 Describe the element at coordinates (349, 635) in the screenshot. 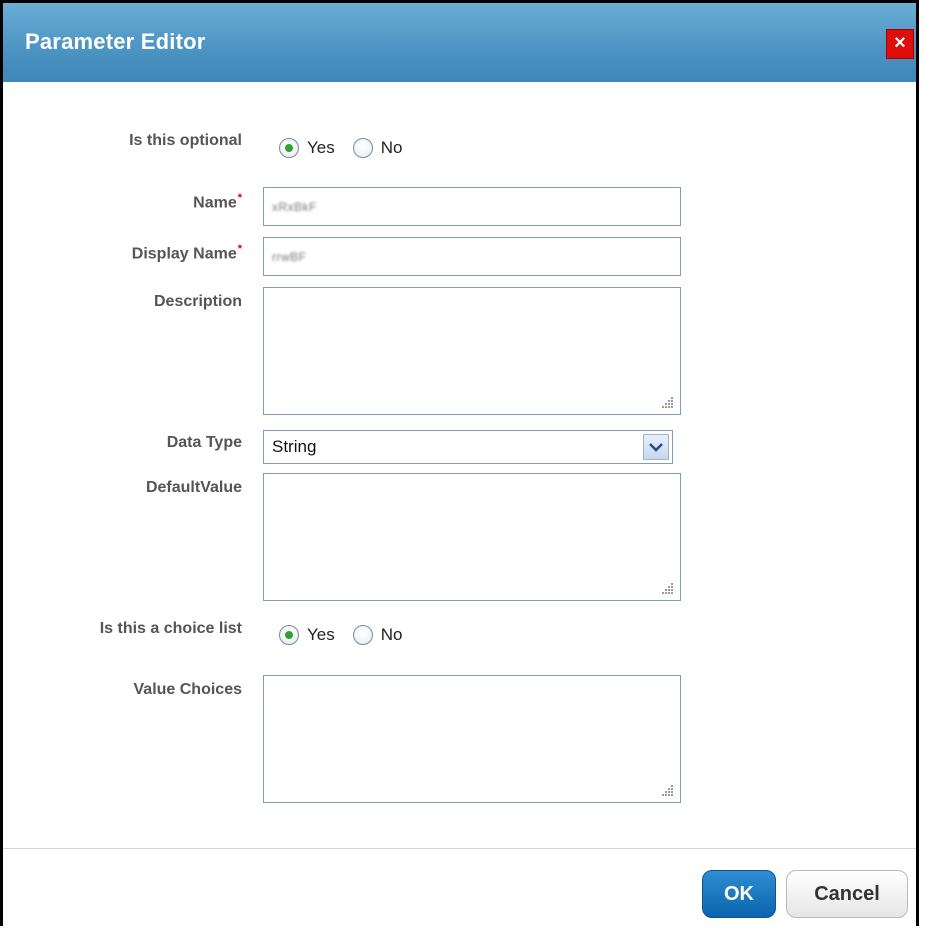

I see `choice-list-radio-group: Yes No` at that location.